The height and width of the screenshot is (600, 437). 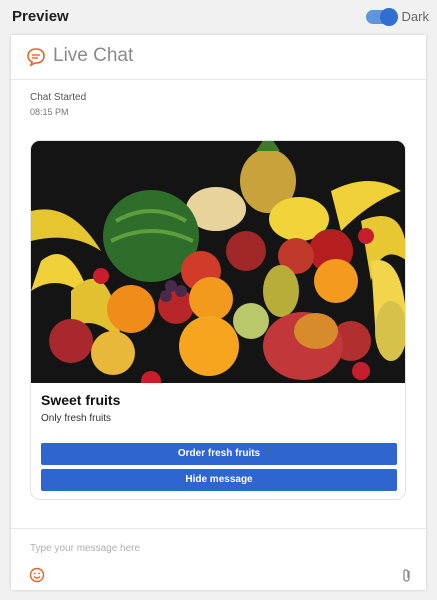 What do you see at coordinates (93, 55) in the screenshot?
I see `chat-title: Live Chat` at bounding box center [93, 55].